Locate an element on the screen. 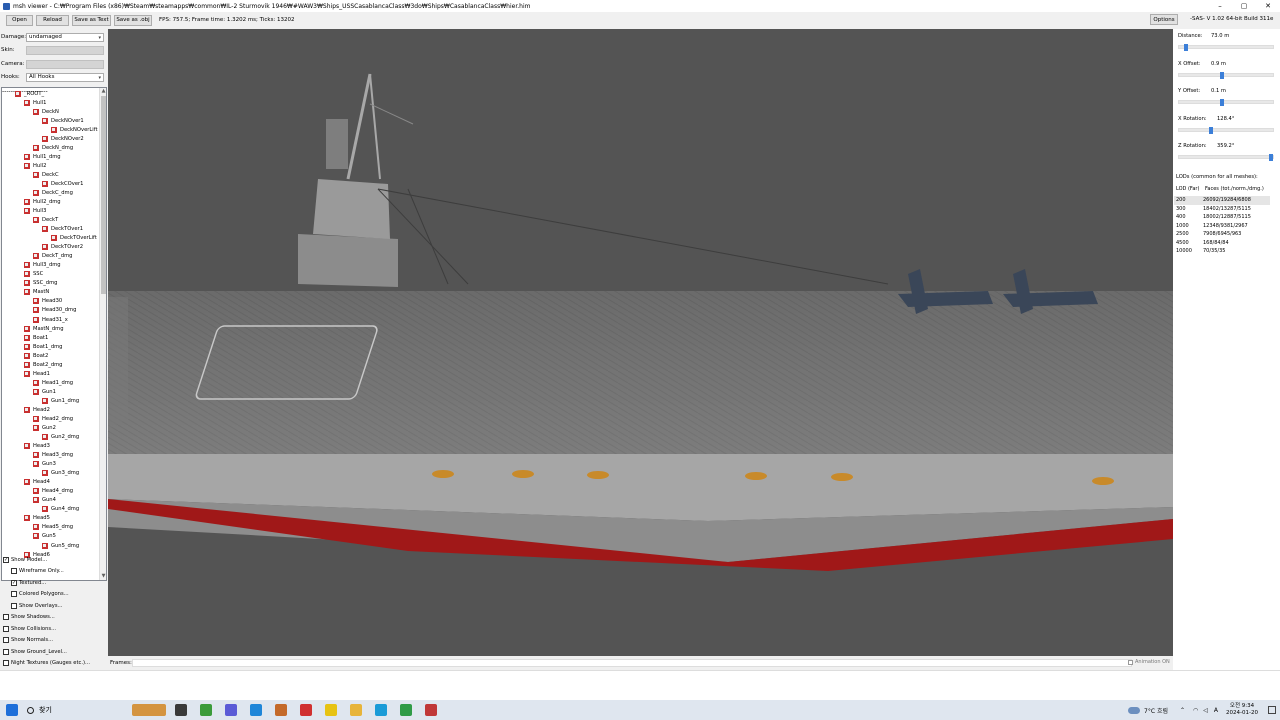  tree-node: Head31_x is located at coordinates (50, 319).